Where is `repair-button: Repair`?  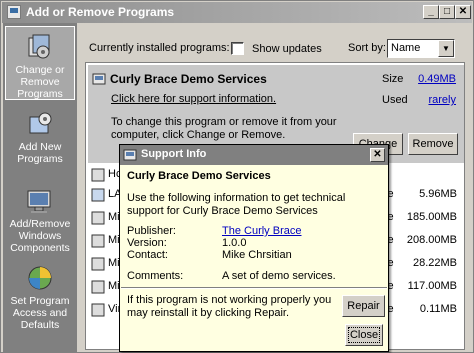 repair-button: Repair is located at coordinates (363, 306).